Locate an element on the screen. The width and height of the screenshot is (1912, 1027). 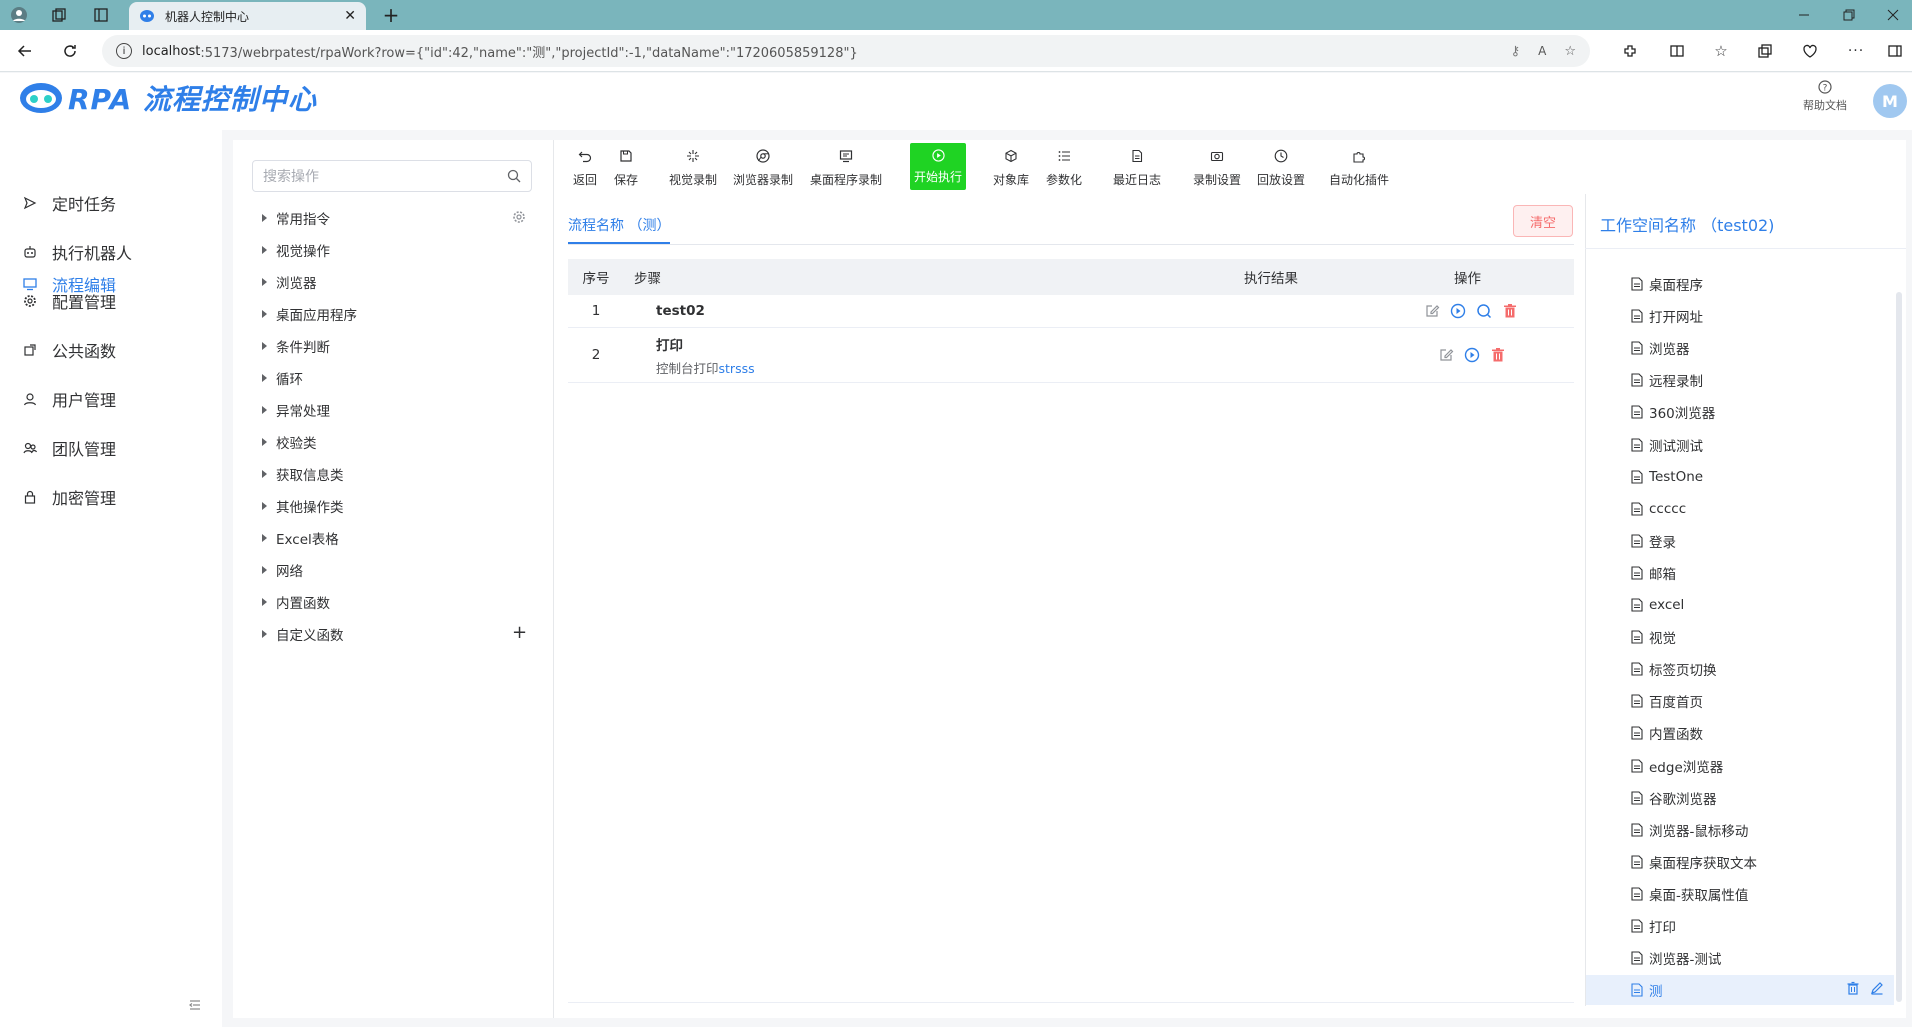
parameterize-button: 参数化 is located at coordinates (1064, 168).